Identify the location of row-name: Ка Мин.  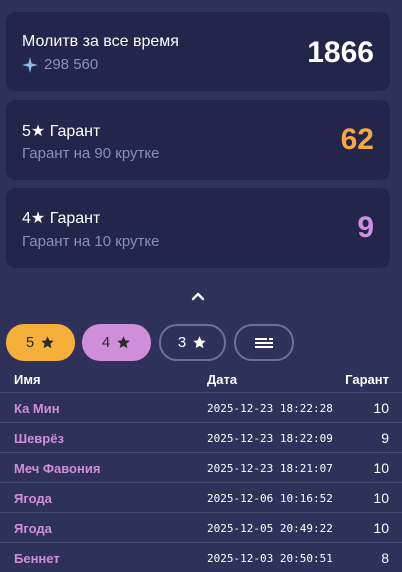
(37, 408).